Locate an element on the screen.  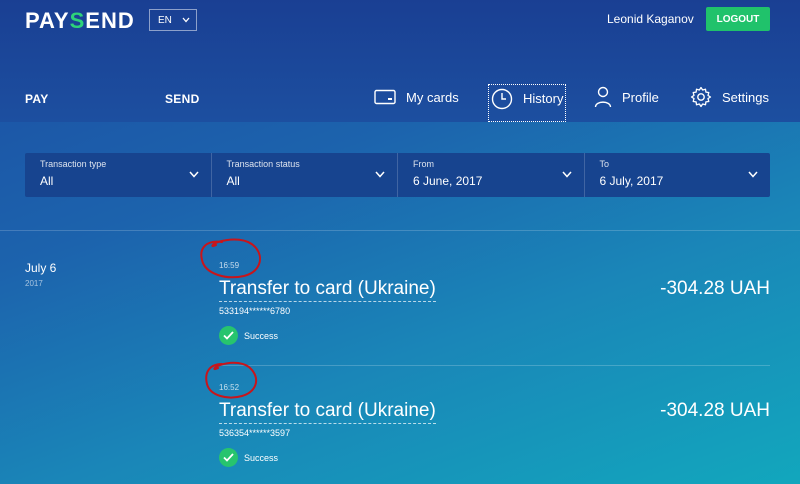
divider is located at coordinates (400, 230).